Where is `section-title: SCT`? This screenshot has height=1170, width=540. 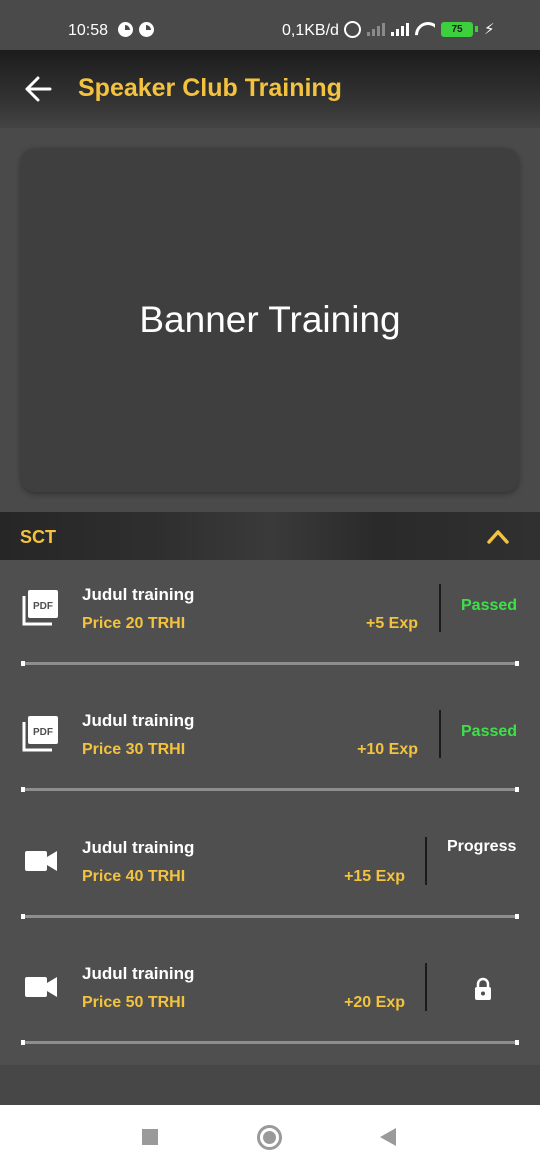
section-title: SCT is located at coordinates (38, 537).